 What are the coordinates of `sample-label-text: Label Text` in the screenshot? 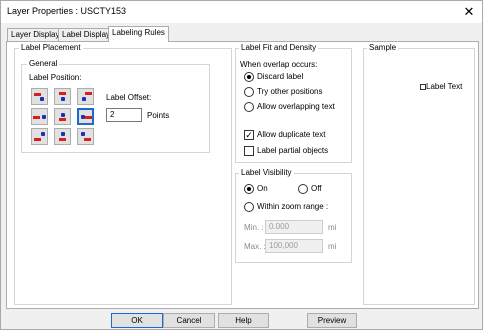 It's located at (444, 86).